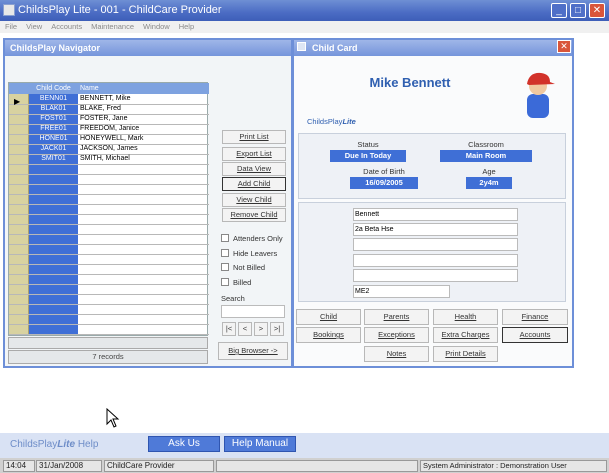 The height and width of the screenshot is (473, 609). Describe the element at coordinates (384, 183) in the screenshot. I see `dob-value: 16/09/2005` at that location.